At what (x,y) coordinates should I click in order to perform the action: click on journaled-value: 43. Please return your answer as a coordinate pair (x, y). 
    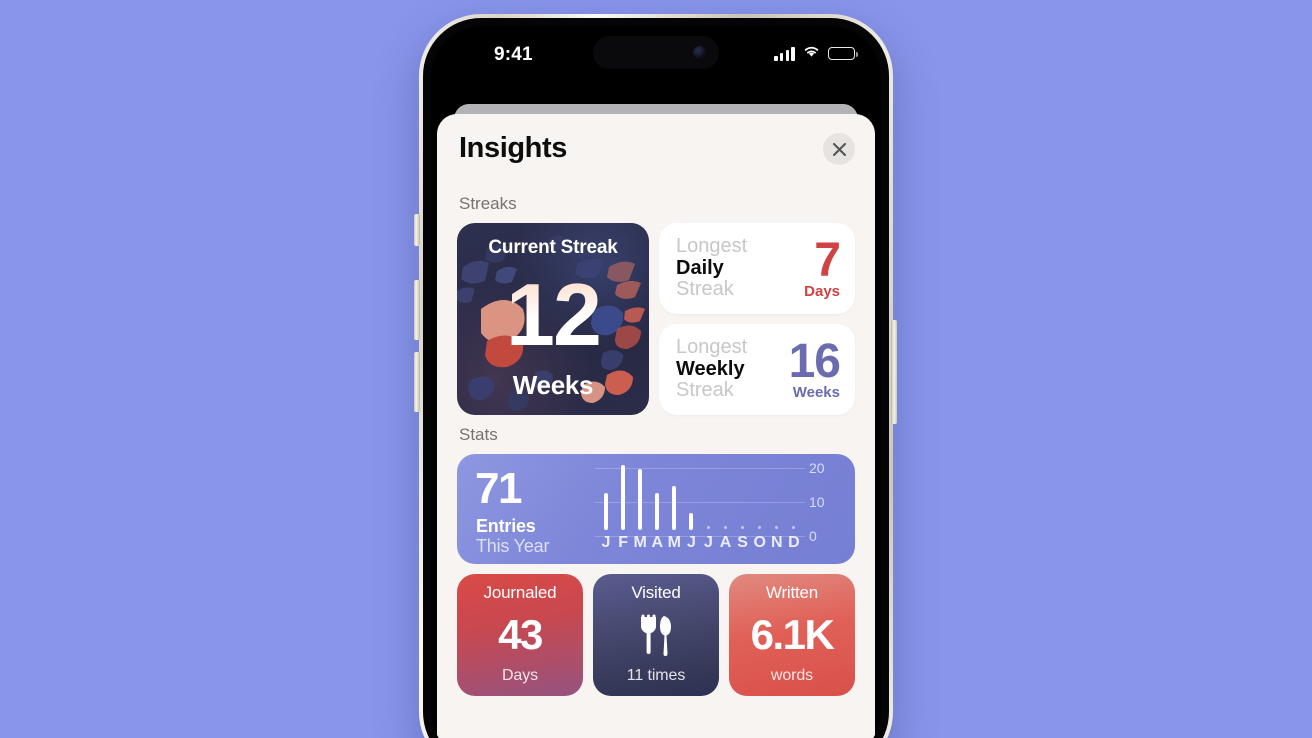
    Looking at the image, I should click on (520, 634).